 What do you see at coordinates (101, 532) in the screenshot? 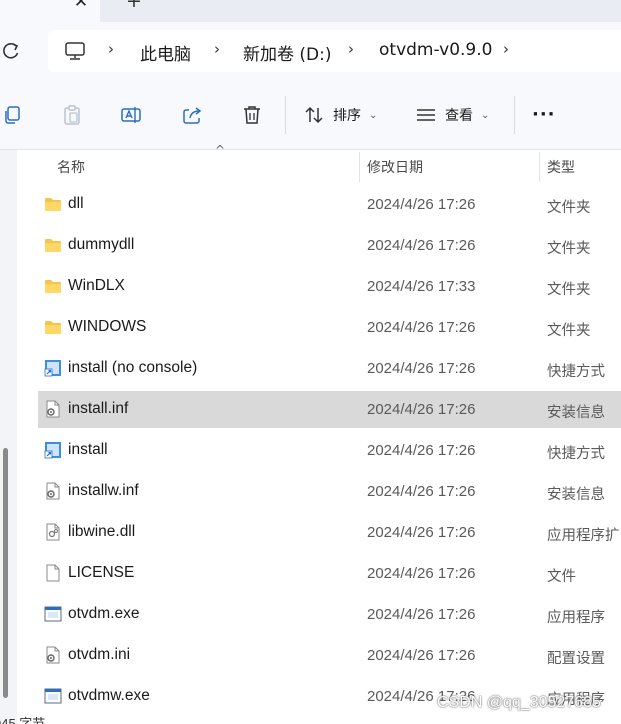
I see `file-name: libwine.dll` at bounding box center [101, 532].